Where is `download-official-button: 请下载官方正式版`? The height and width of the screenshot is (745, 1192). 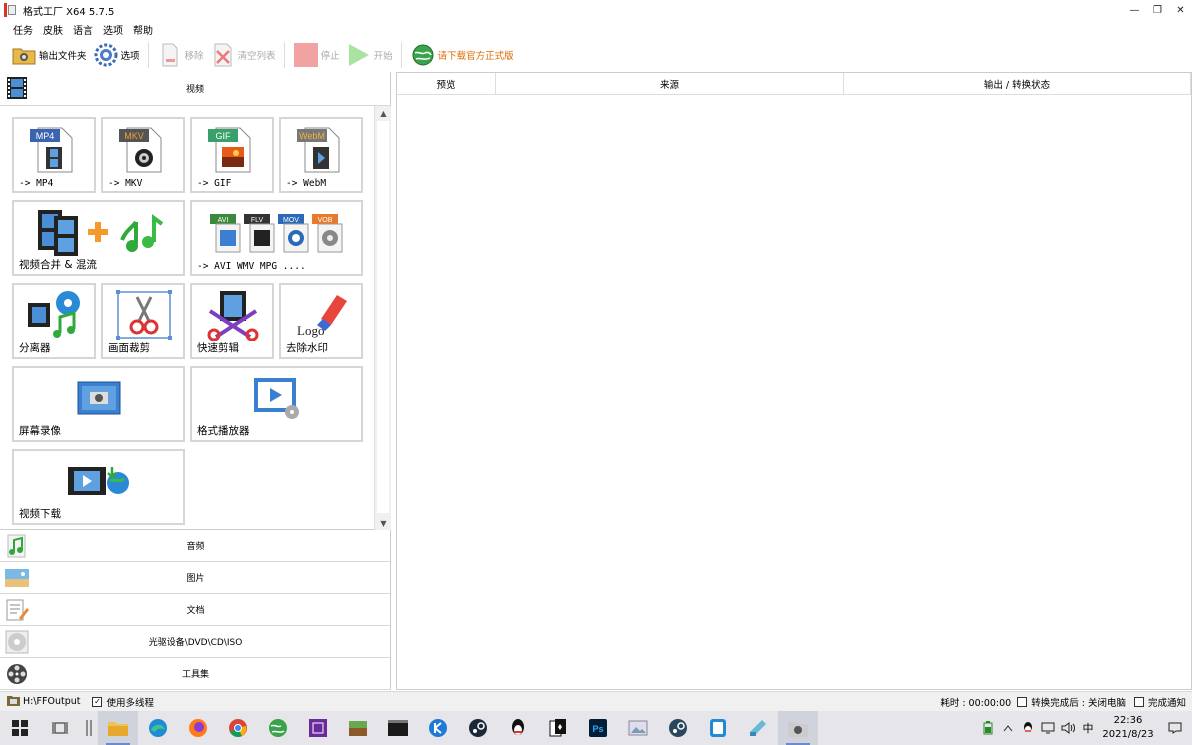 download-official-button: 请下载官方正式版 is located at coordinates (462, 55).